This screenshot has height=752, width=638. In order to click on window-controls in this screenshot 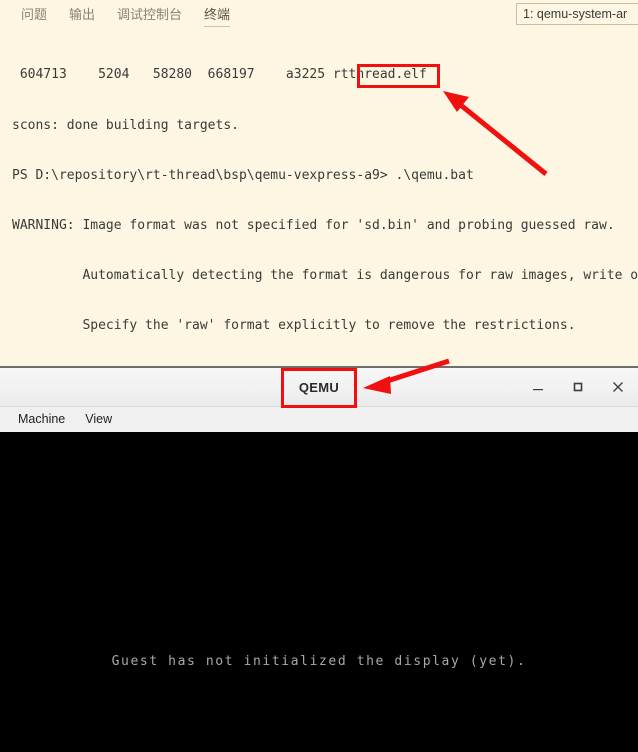, I will do `click(578, 387)`.